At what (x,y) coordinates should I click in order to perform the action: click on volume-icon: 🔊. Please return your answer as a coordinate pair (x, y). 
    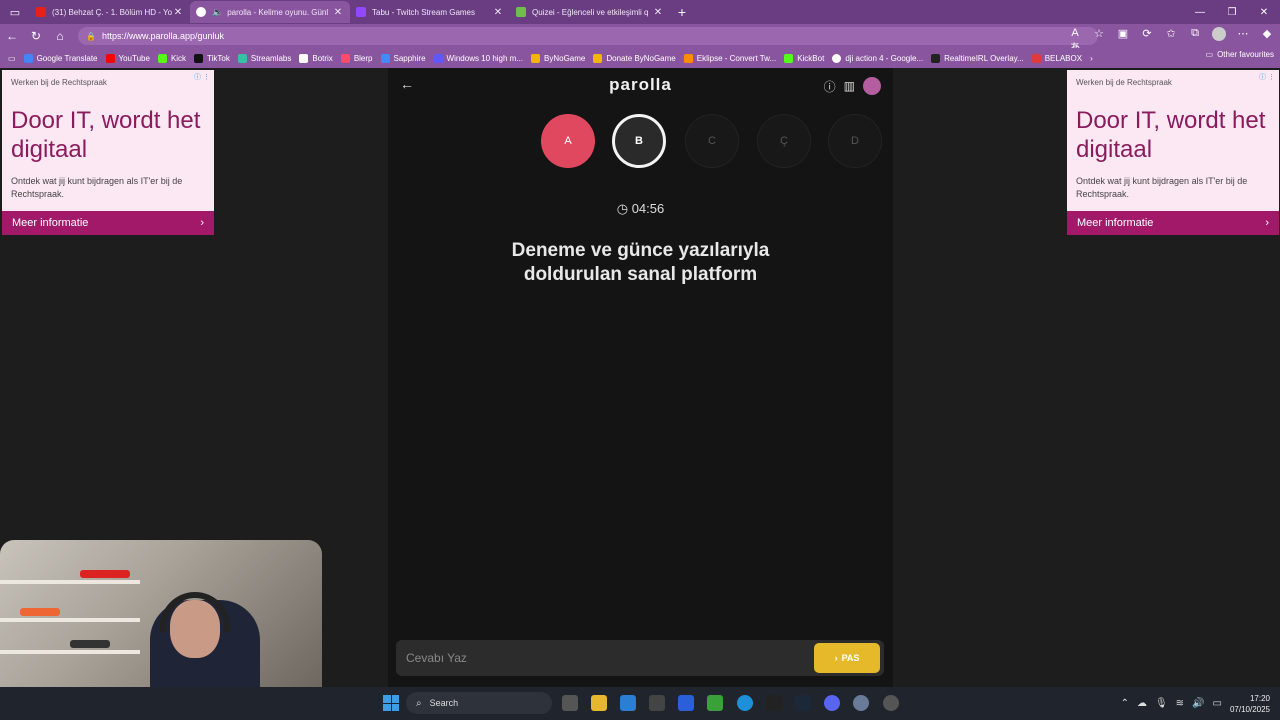
    Looking at the image, I should click on (1198, 703).